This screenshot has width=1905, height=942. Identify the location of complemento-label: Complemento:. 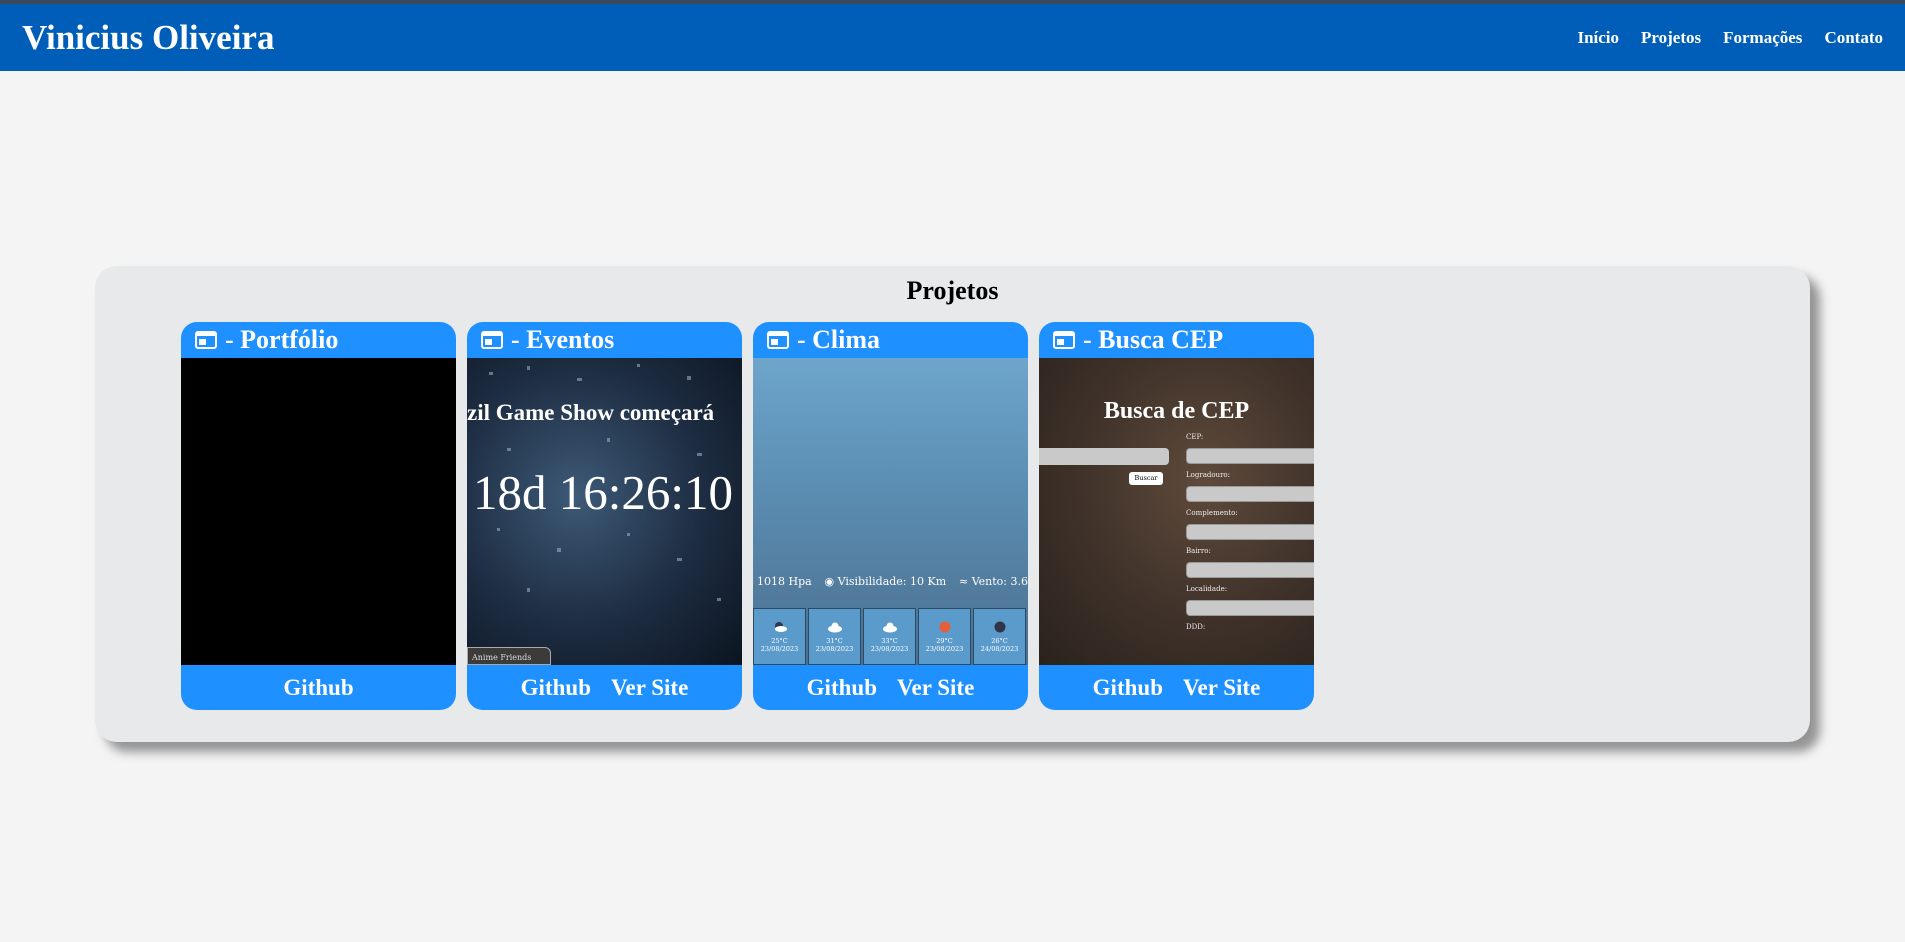
(1212, 513).